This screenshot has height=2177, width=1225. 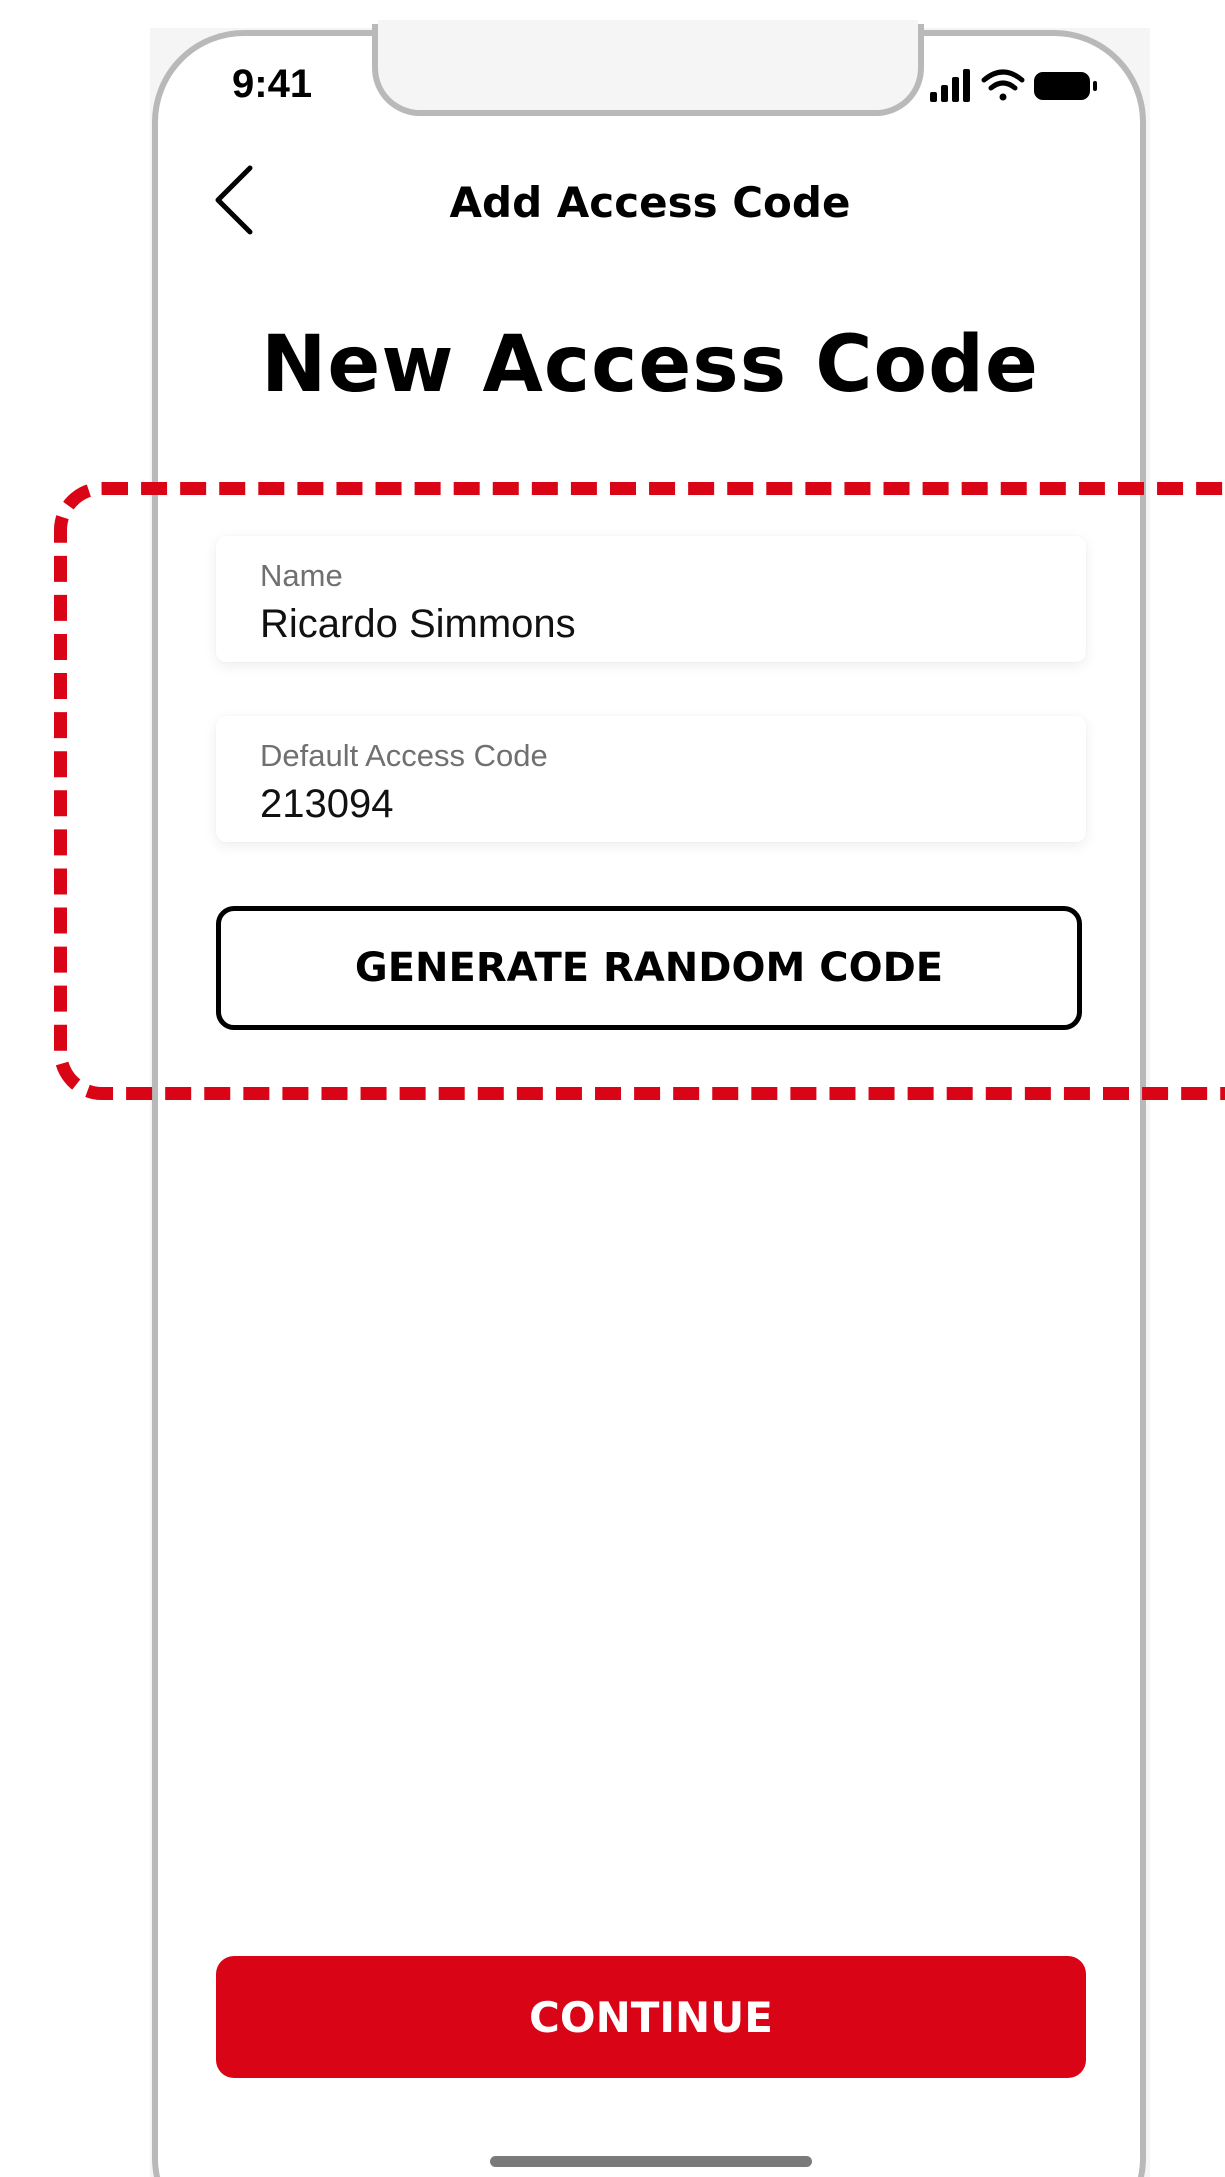 I want to click on chevron-left-icon, so click(x=234, y=200).